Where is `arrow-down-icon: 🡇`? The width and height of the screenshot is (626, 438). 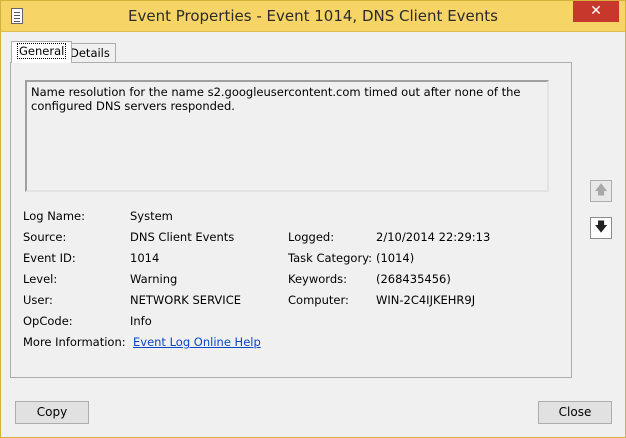 arrow-down-icon: 🡇 is located at coordinates (601, 227).